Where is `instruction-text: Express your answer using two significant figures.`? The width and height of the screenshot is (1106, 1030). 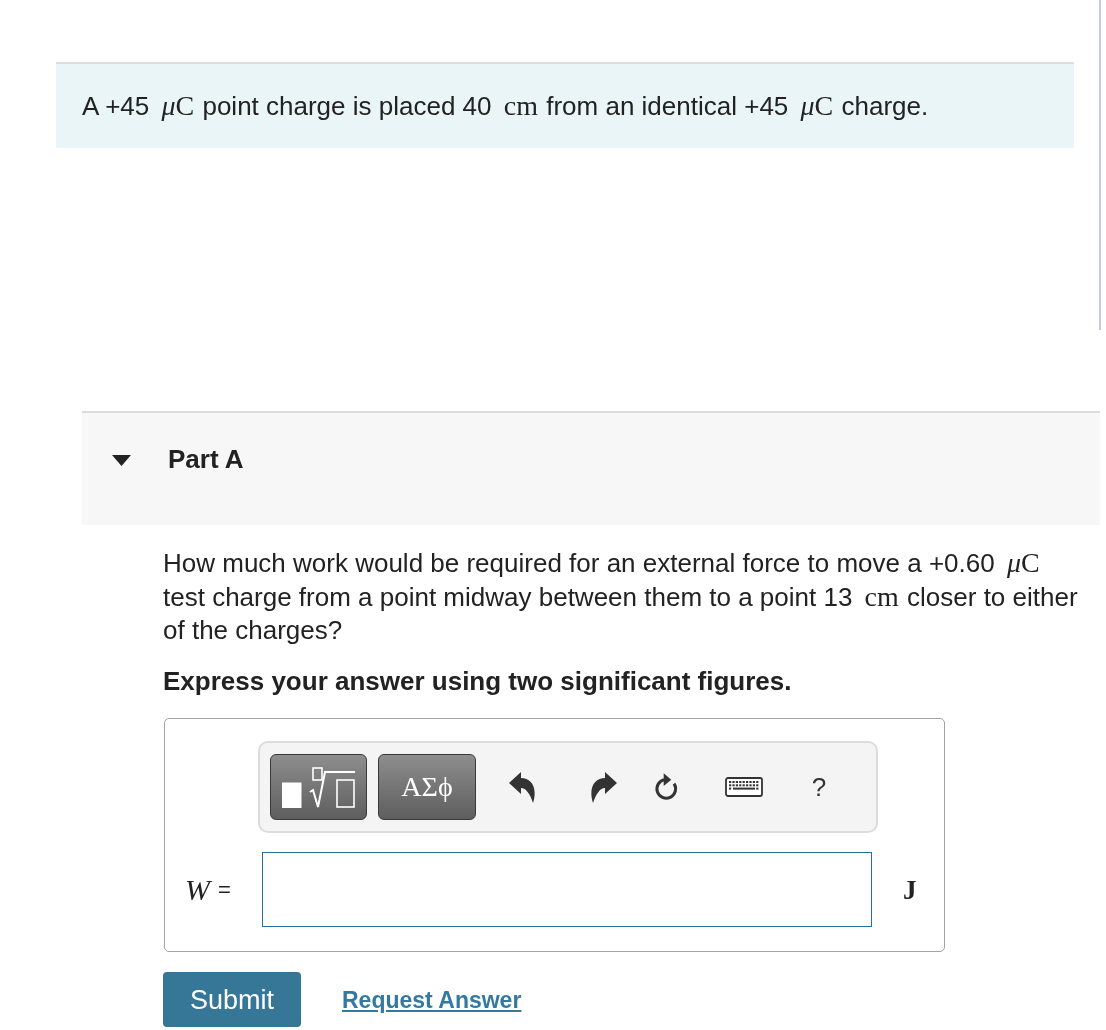 instruction-text: Express your answer using two significant figures. is located at coordinates (477, 681).